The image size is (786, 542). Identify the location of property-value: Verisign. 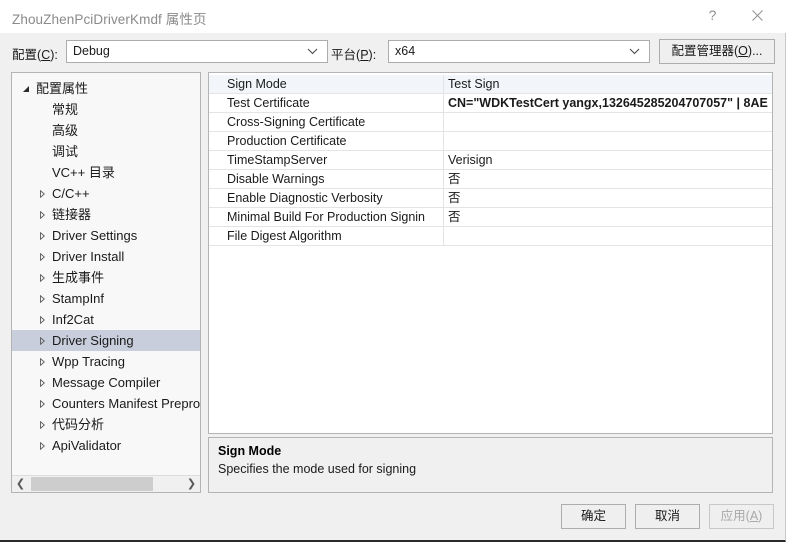
(610, 160).